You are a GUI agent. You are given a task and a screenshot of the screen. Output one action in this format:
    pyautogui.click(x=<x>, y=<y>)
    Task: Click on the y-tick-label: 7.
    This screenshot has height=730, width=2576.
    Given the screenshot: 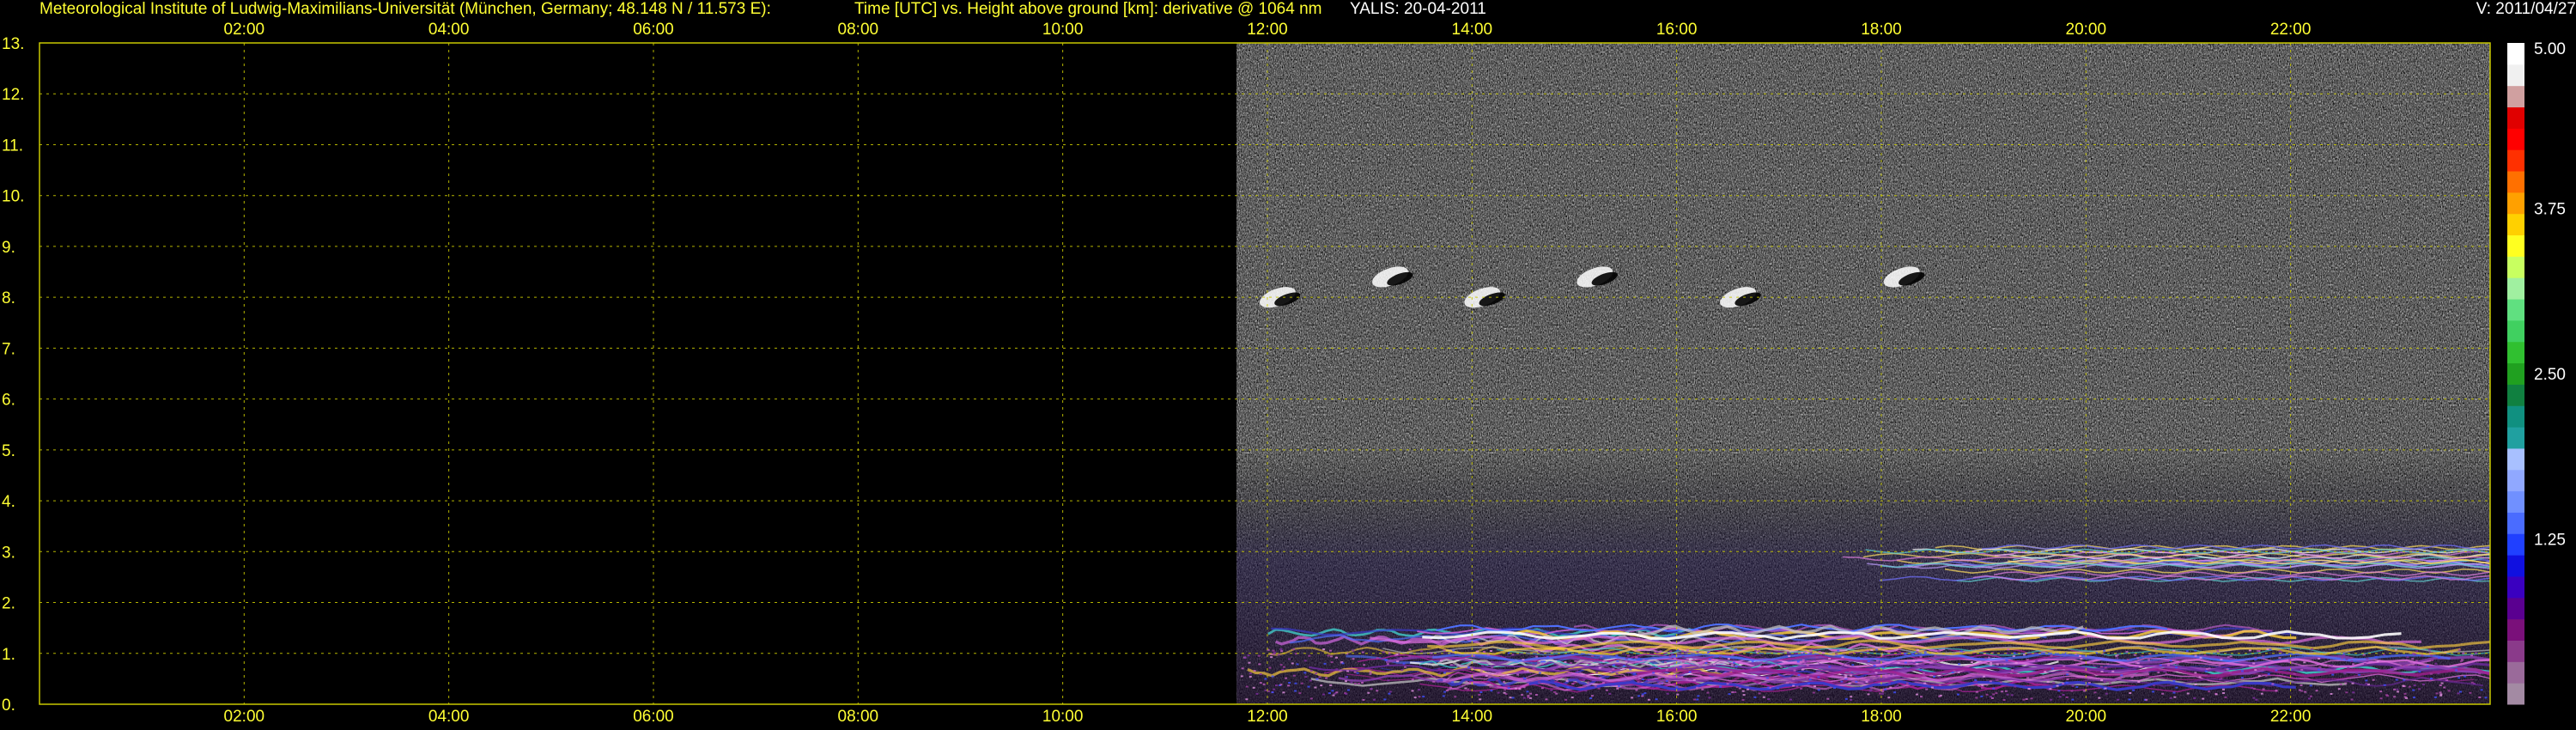 What is the action you would take?
    pyautogui.click(x=9, y=349)
    